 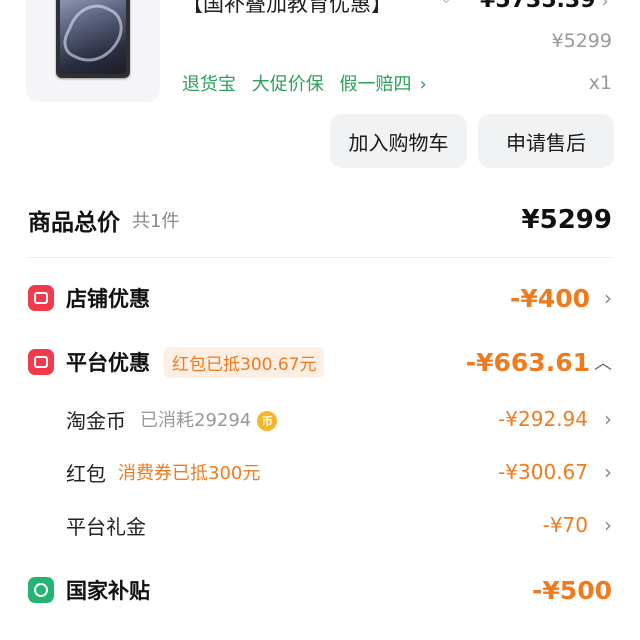 What do you see at coordinates (527, 362) in the screenshot?
I see `platform-discount-amount: -¥663.61` at bounding box center [527, 362].